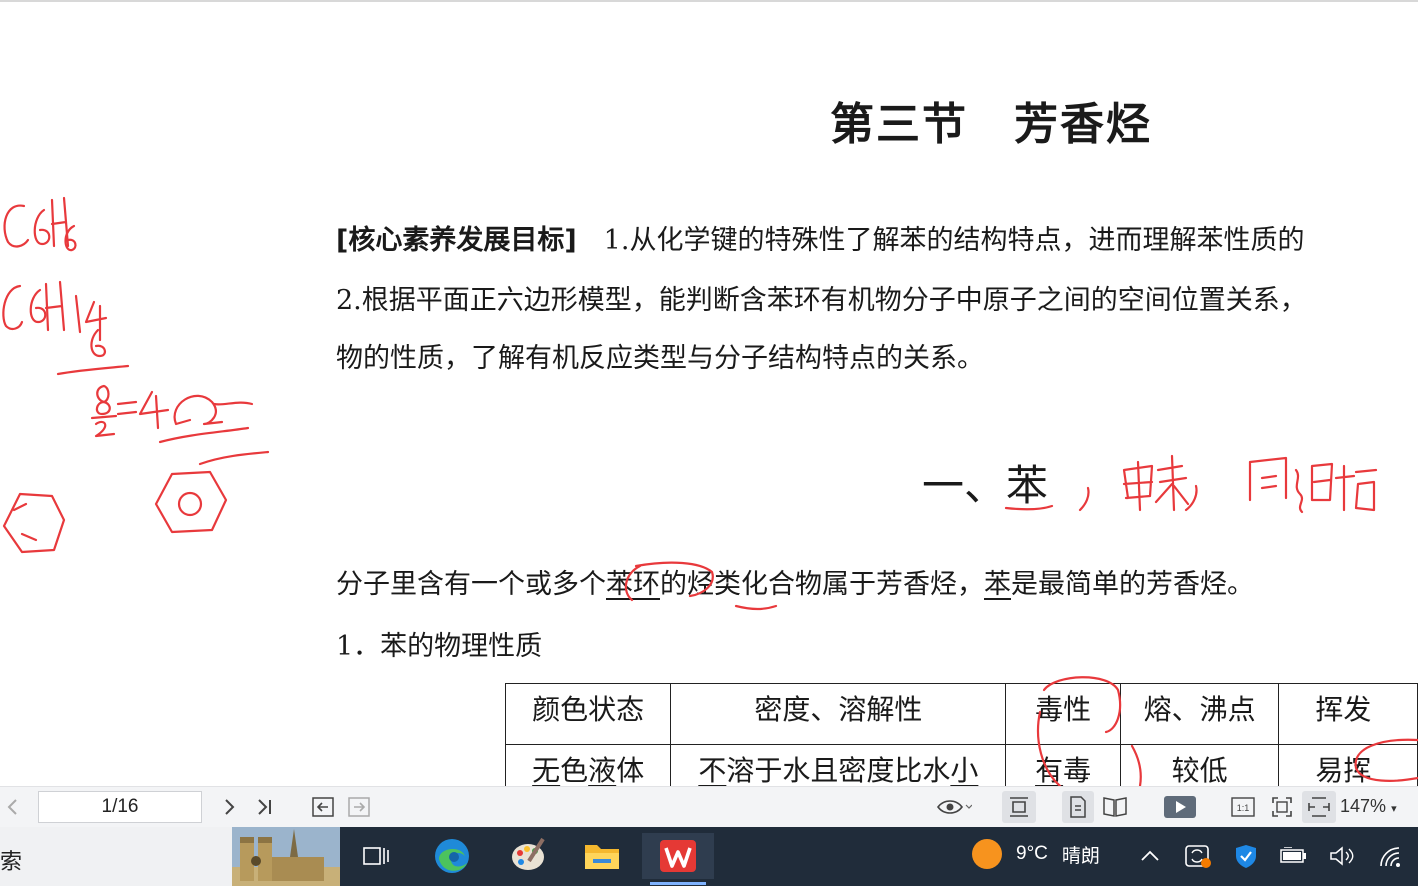 The image size is (1418, 886). I want to click on volume-icon, so click(1342, 856).